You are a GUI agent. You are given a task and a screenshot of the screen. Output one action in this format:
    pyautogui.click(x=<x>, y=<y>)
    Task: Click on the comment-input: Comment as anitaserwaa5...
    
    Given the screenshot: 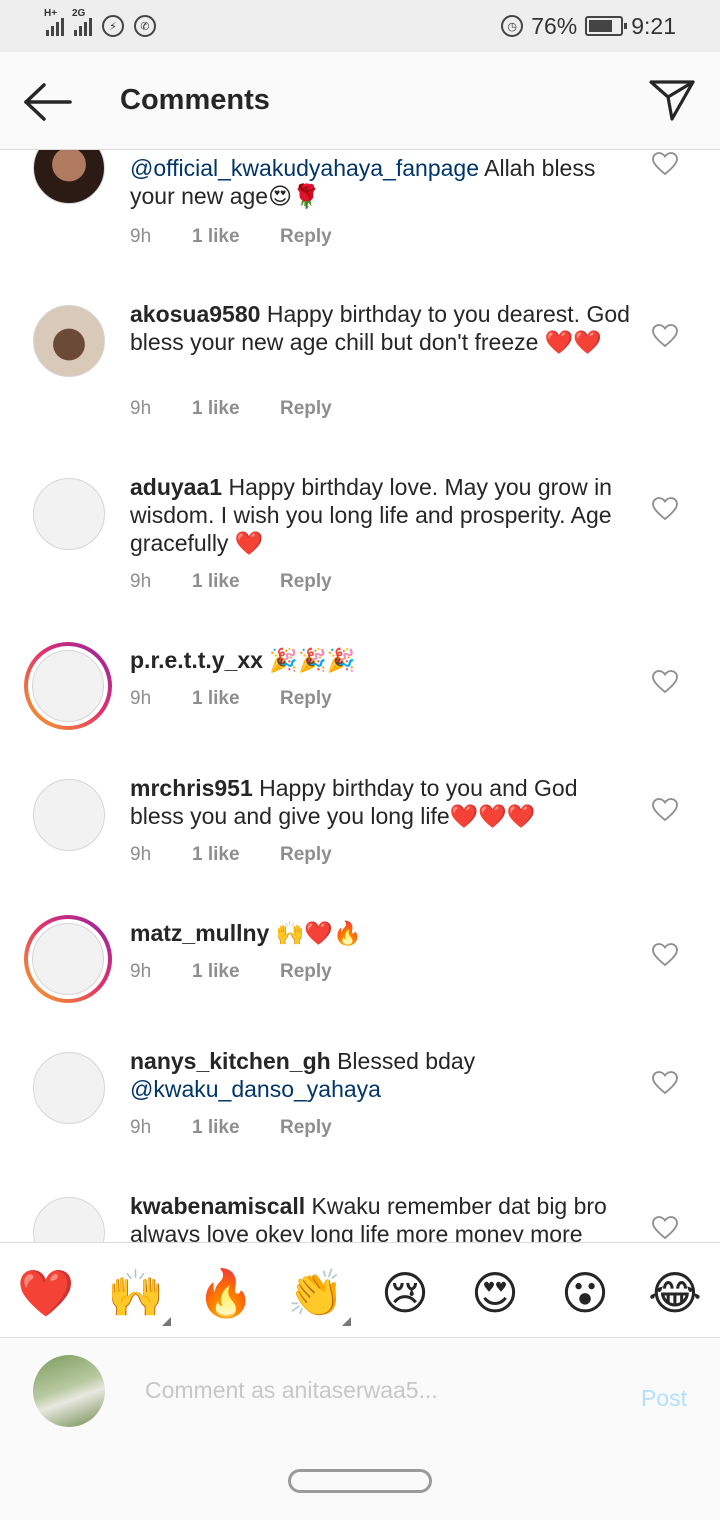 What is the action you would take?
    pyautogui.click(x=291, y=1390)
    